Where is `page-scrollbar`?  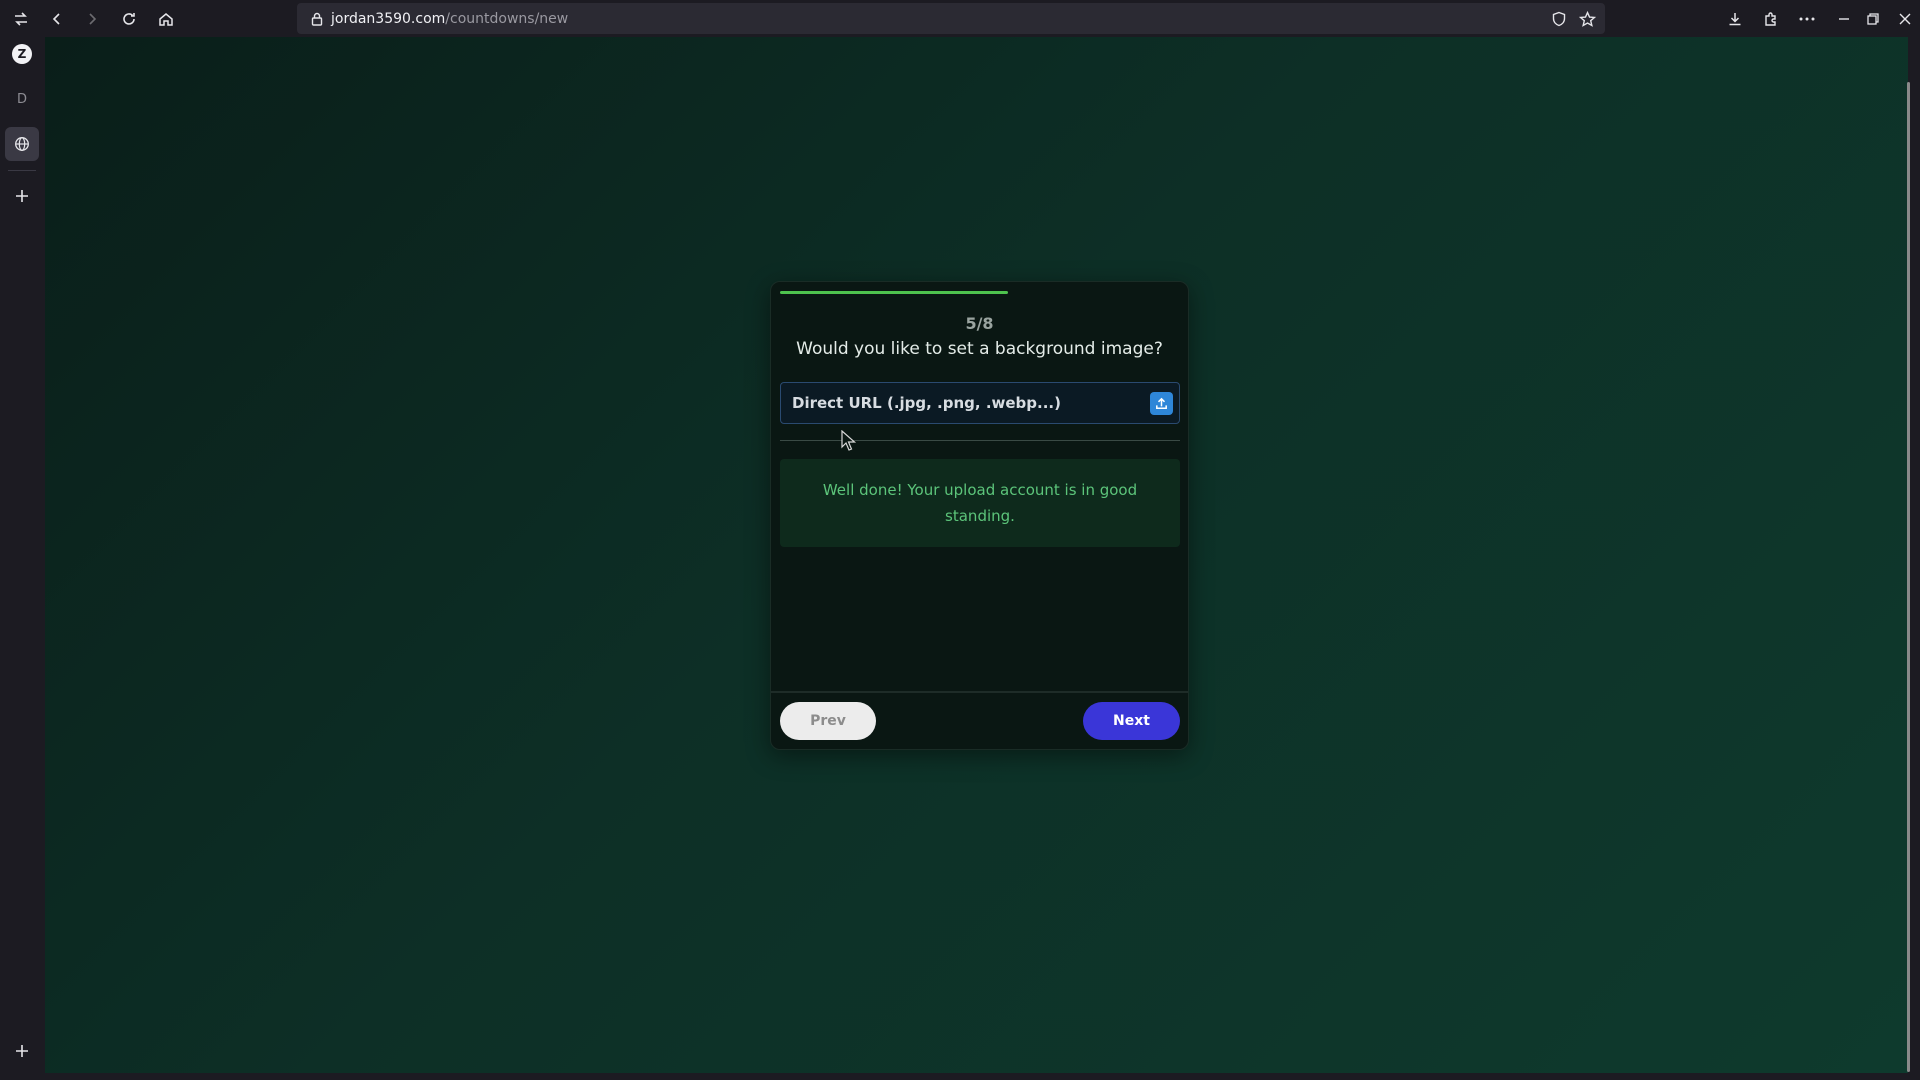
page-scrollbar is located at coordinates (1908, 577).